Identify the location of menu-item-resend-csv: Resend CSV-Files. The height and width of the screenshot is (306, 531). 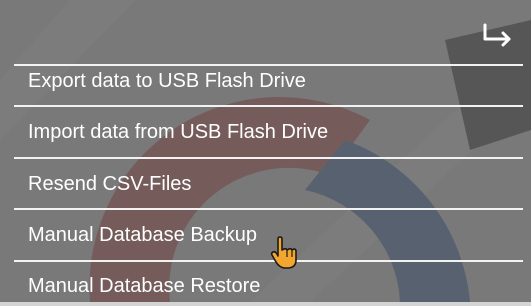
(268, 184).